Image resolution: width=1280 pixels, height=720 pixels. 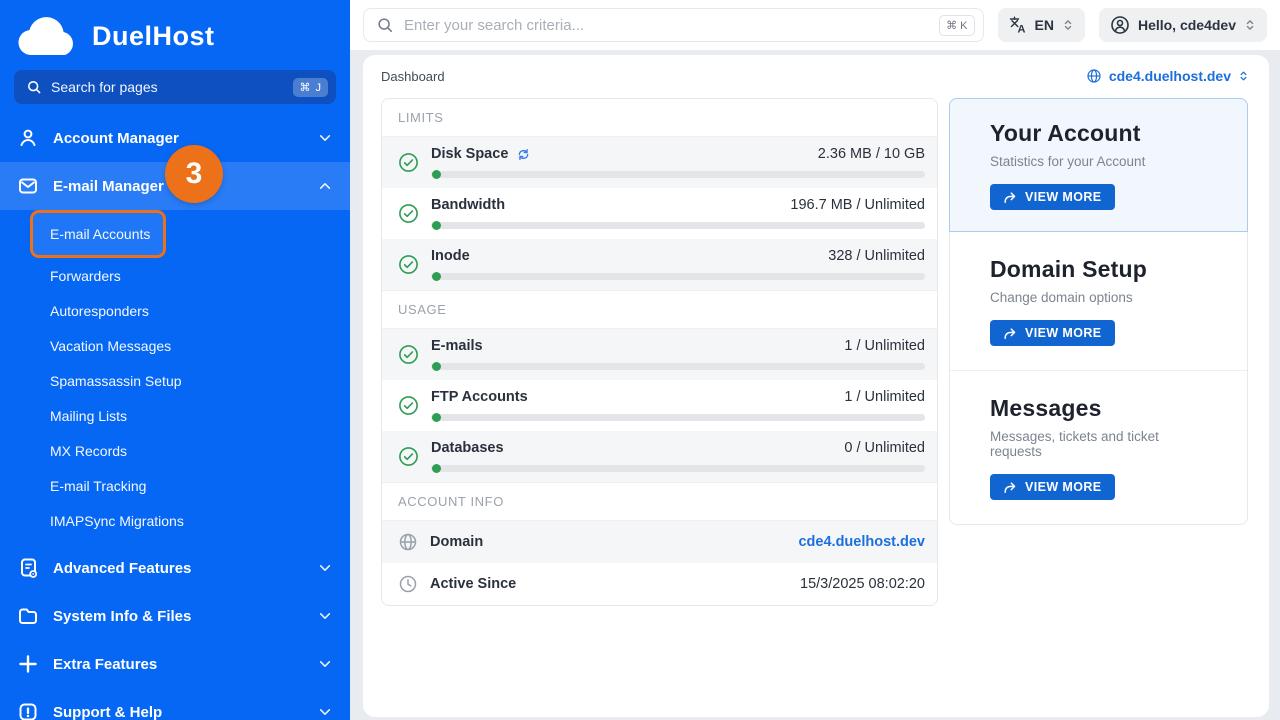 What do you see at coordinates (325, 186) in the screenshot?
I see `chevron-up-icon` at bounding box center [325, 186].